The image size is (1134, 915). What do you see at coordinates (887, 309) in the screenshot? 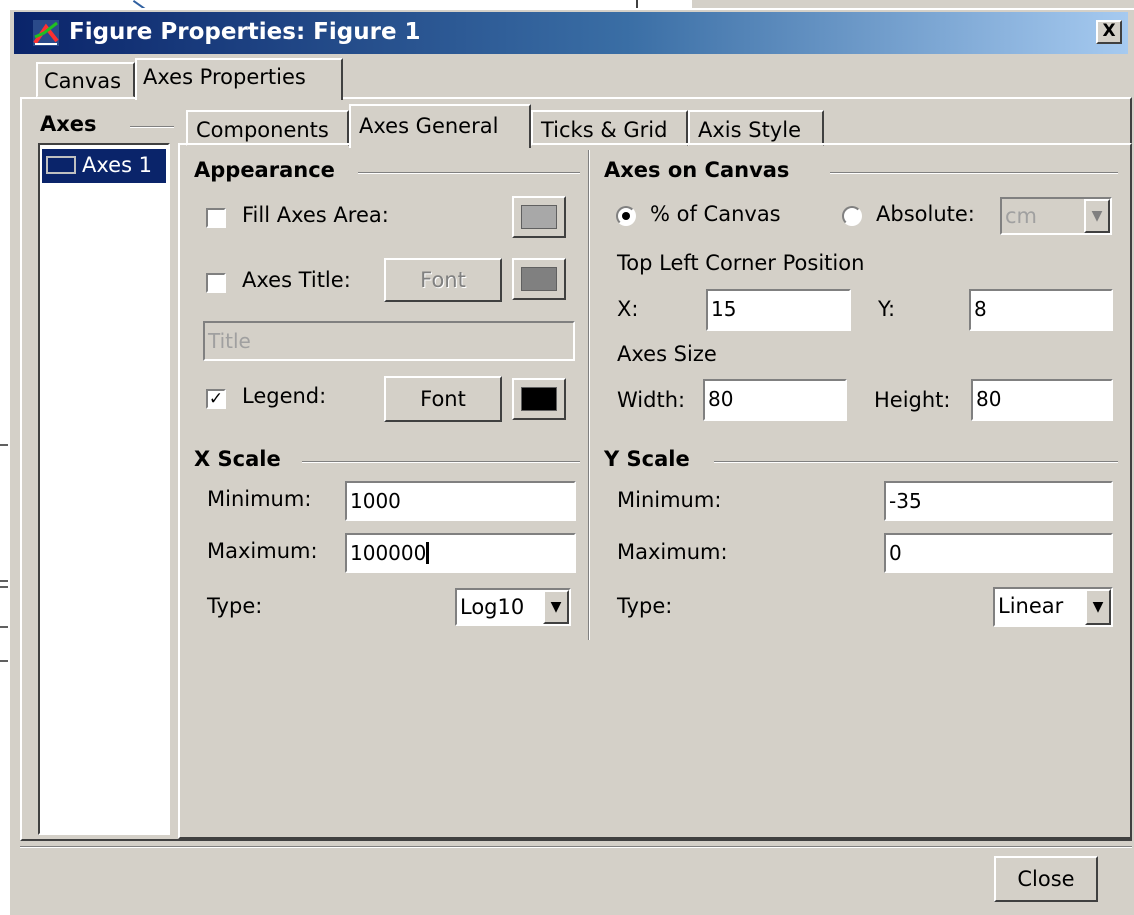
I see `y-position-label: Y:` at bounding box center [887, 309].